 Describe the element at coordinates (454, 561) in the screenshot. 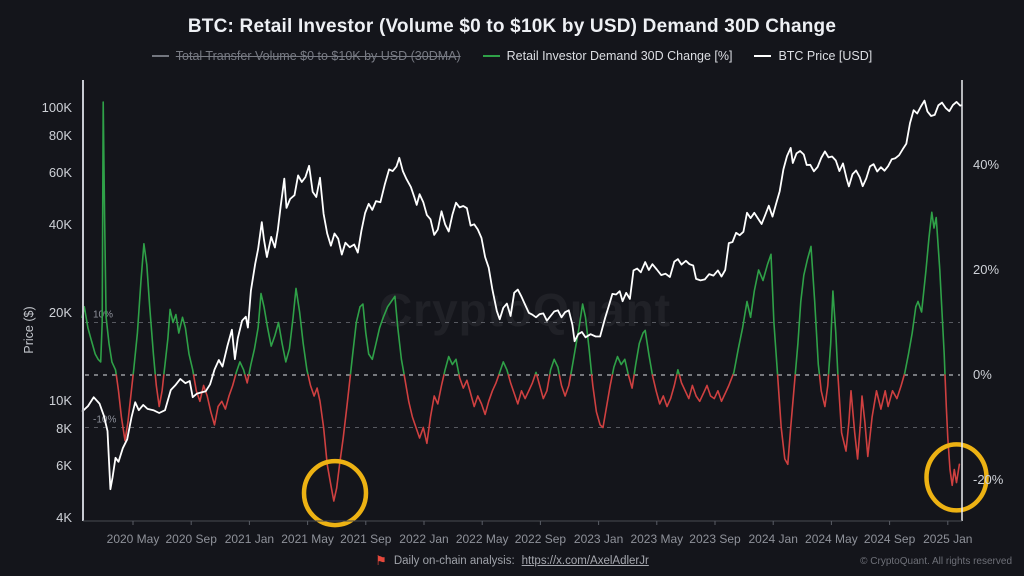

I see `footer-text: Daily on-chain analysis:` at that location.